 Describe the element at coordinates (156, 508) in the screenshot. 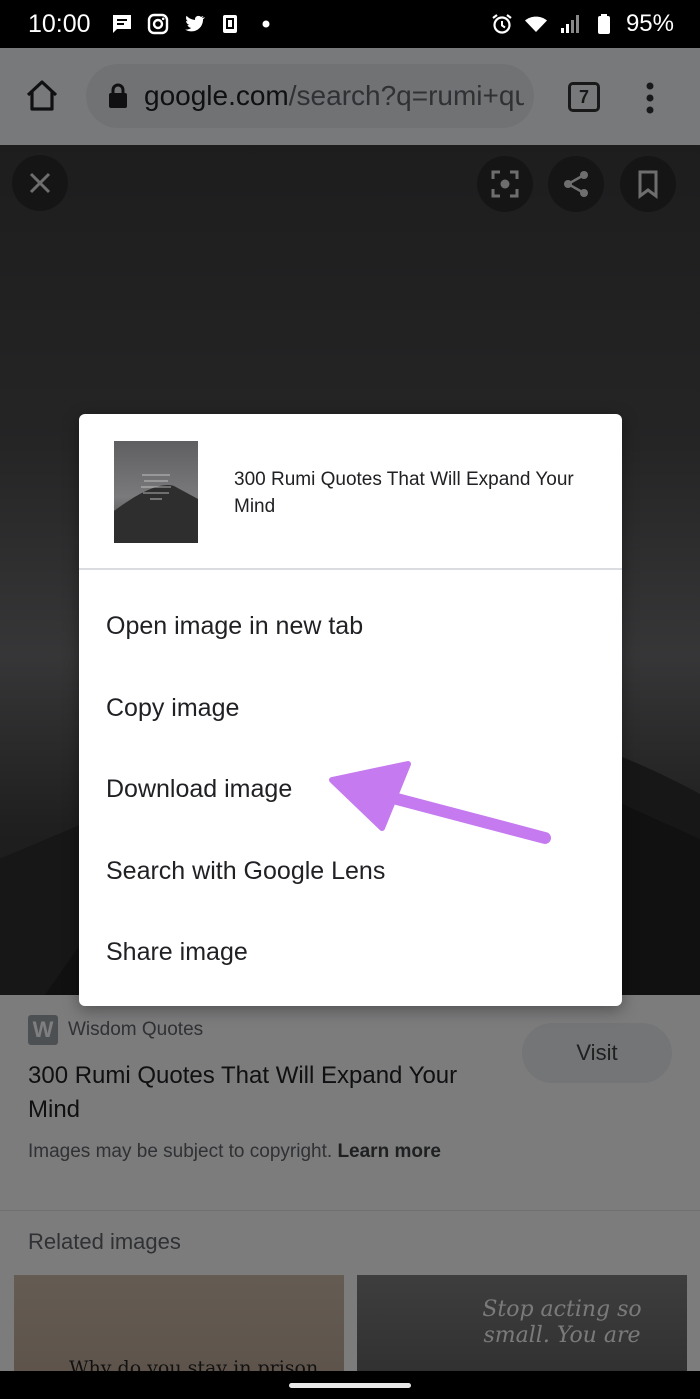

I see `thumbnail-art` at that location.